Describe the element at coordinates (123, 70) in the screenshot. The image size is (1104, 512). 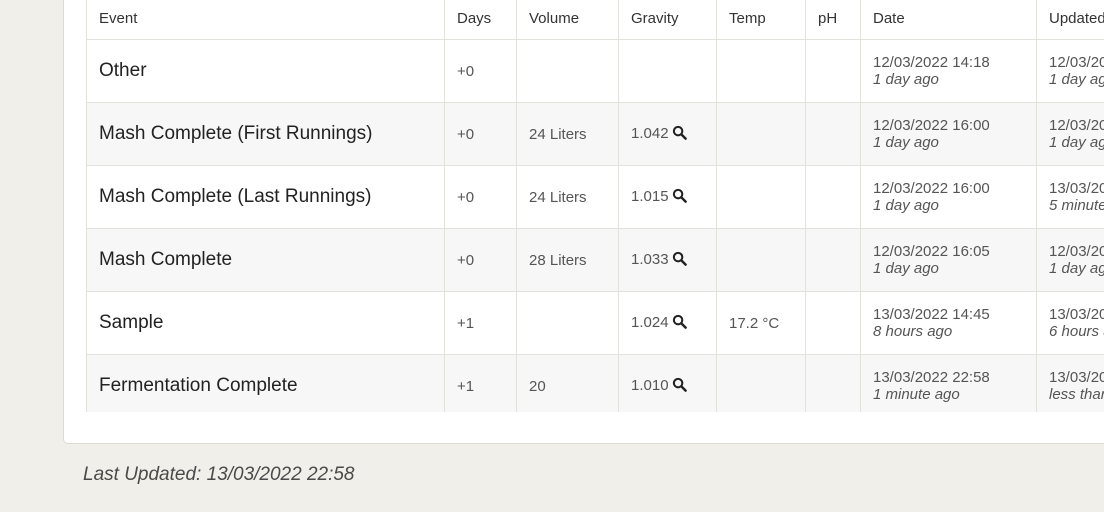
I see `event-name: Other` at that location.